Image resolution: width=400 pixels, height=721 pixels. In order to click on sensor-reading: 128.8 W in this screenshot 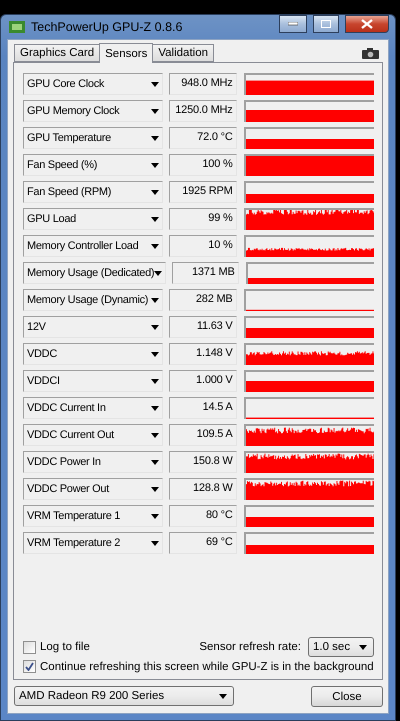, I will do `click(203, 489)`.